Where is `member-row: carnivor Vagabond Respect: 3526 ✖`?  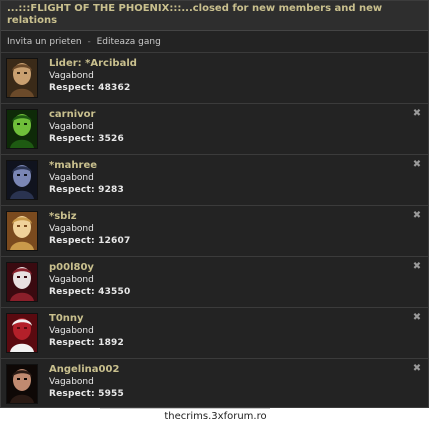 member-row: carnivor Vagabond Respect: 3526 ✖ is located at coordinates (214, 129).